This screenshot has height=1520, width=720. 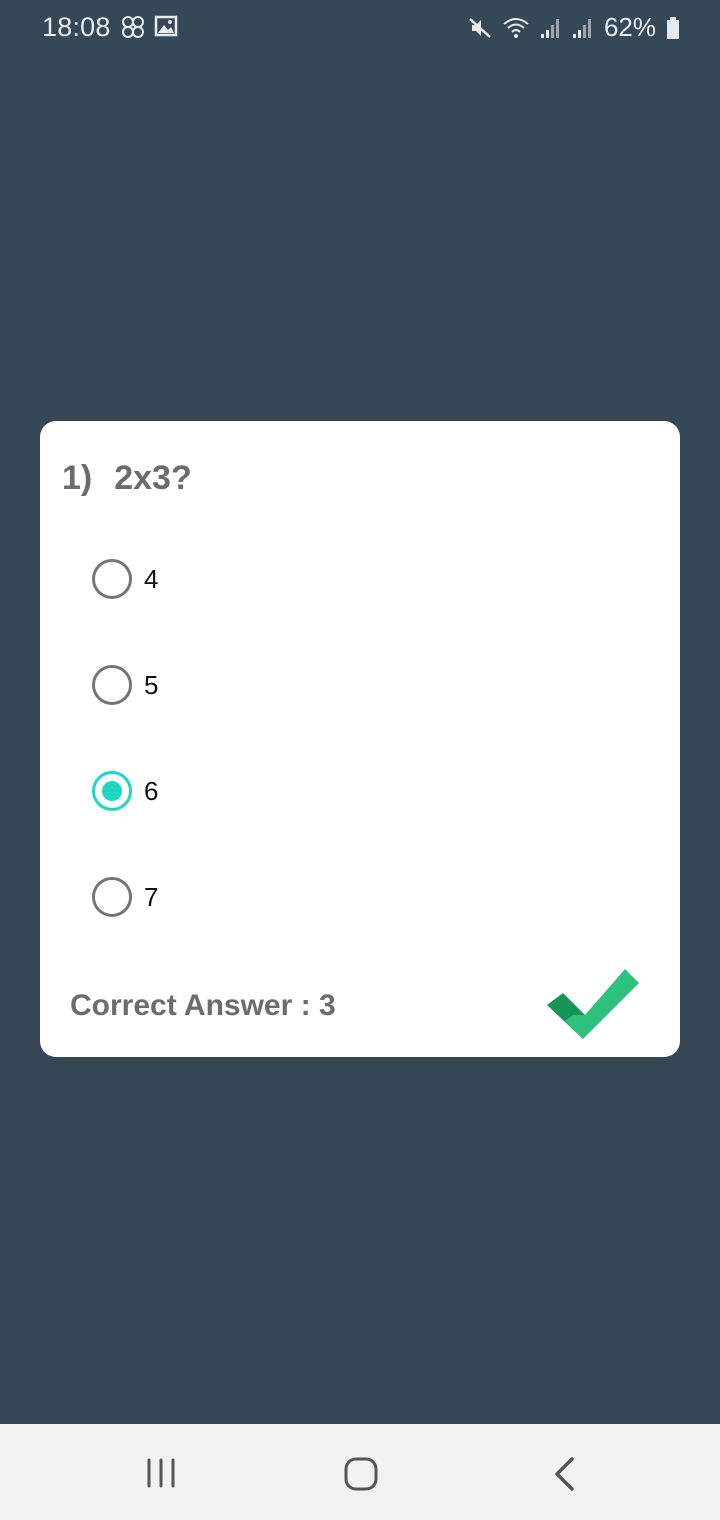 I want to click on battery-icon, so click(x=673, y=27).